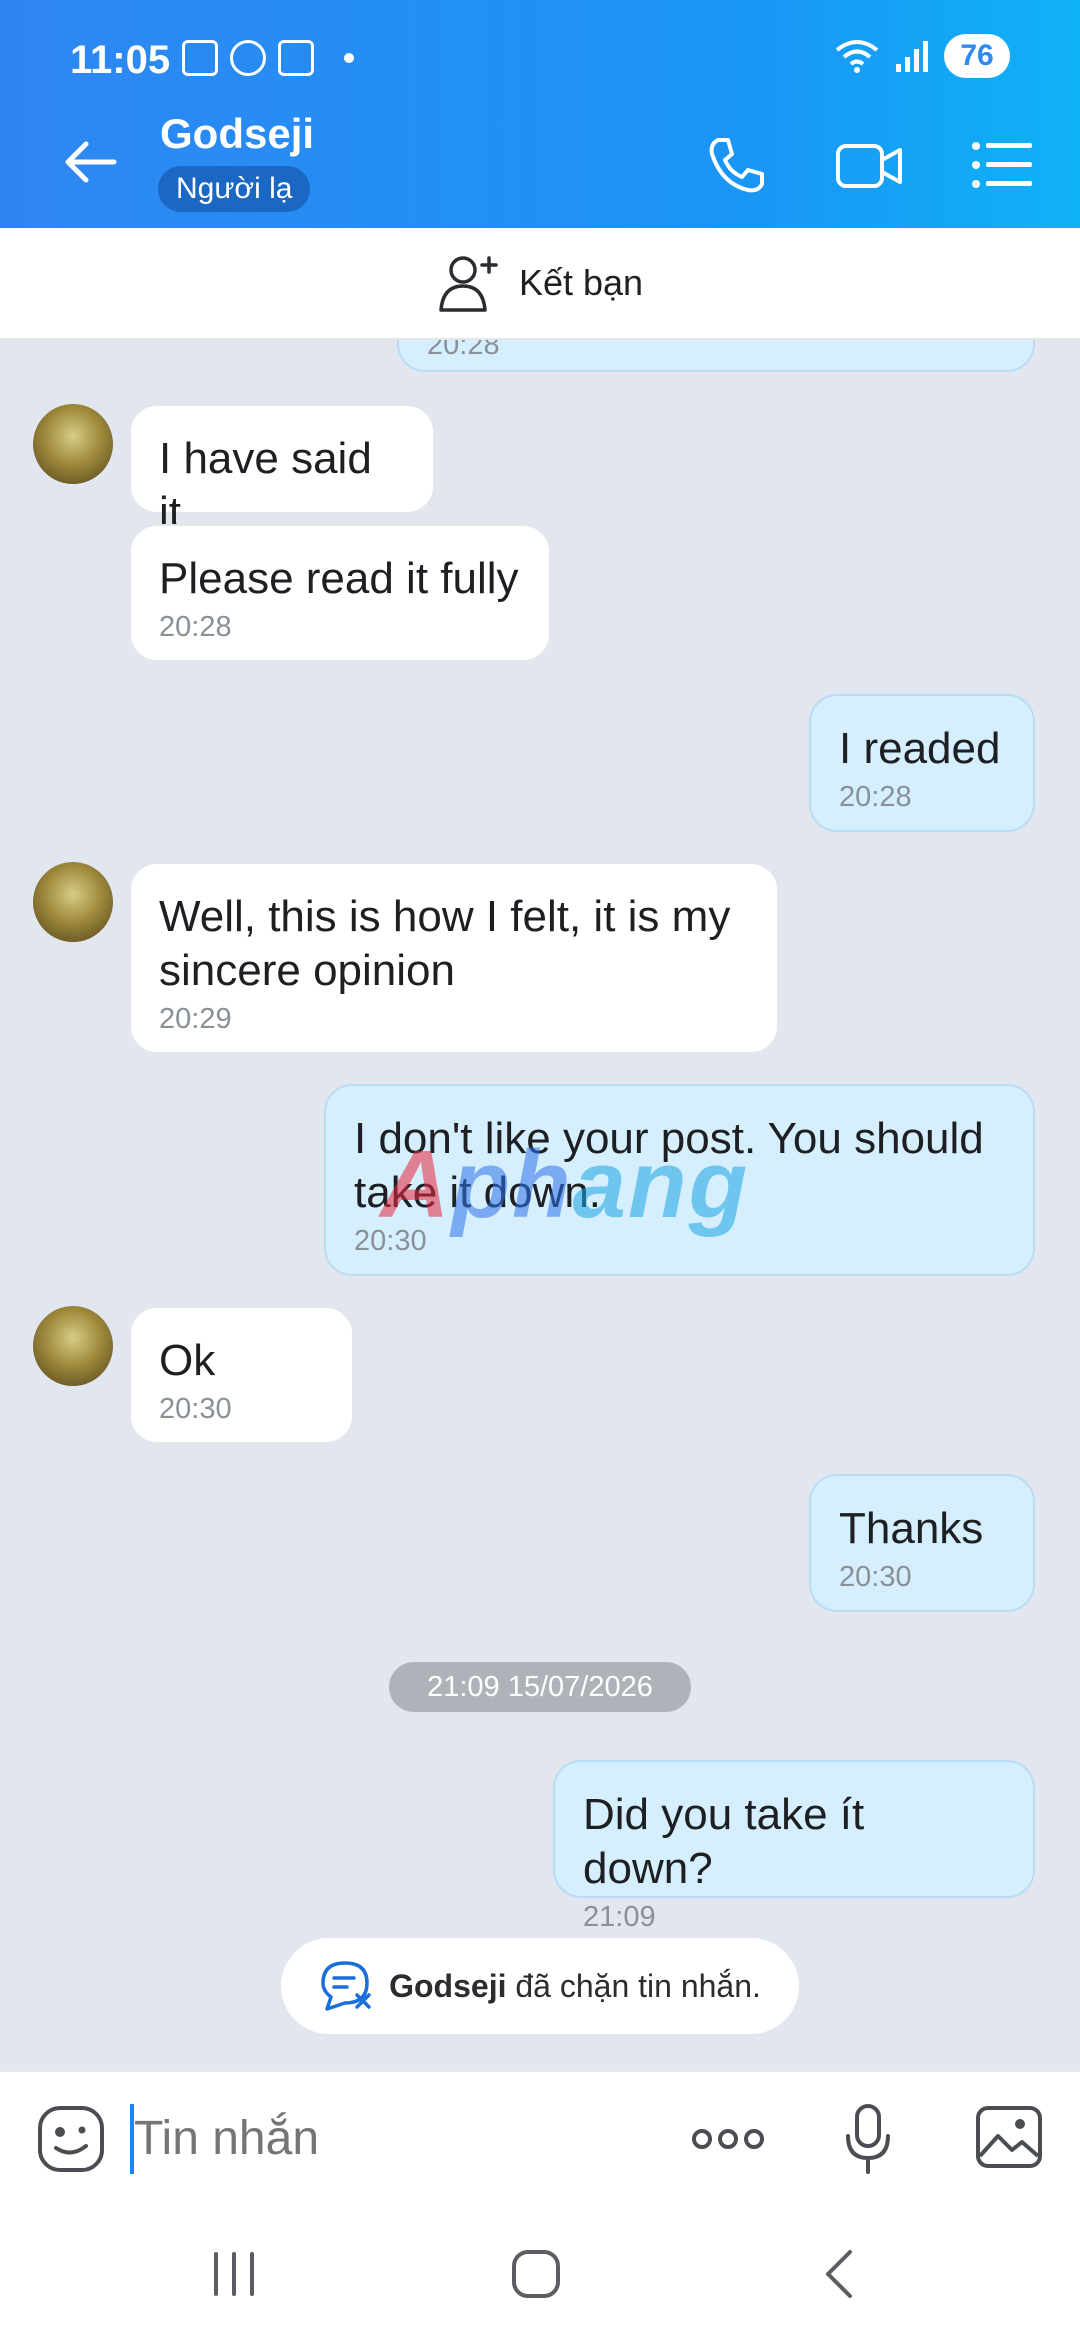  What do you see at coordinates (911, 1528) in the screenshot?
I see `message-text: Thanks` at bounding box center [911, 1528].